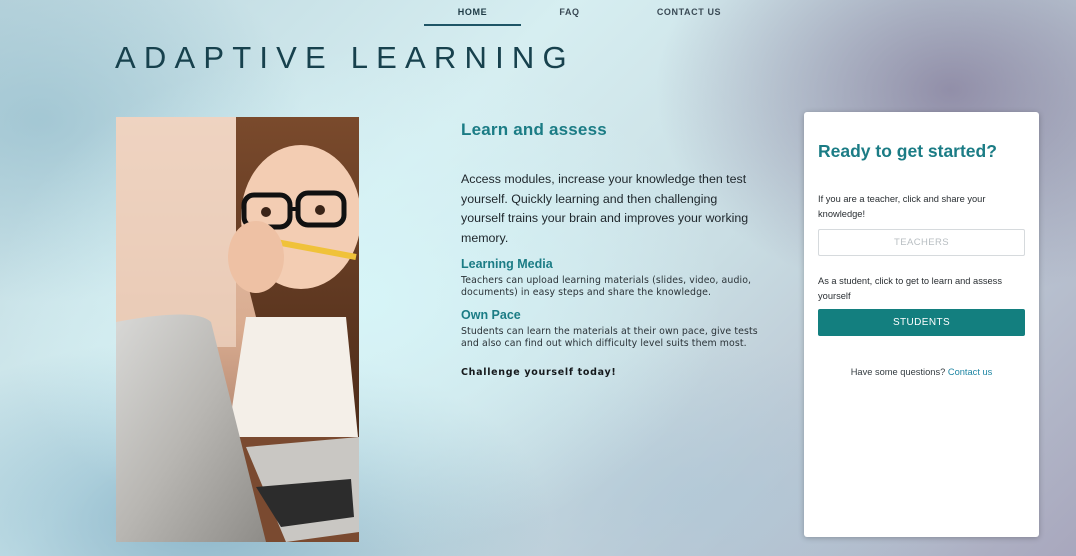  What do you see at coordinates (907, 151) in the screenshot?
I see `card-title: Ready to get started?` at bounding box center [907, 151].